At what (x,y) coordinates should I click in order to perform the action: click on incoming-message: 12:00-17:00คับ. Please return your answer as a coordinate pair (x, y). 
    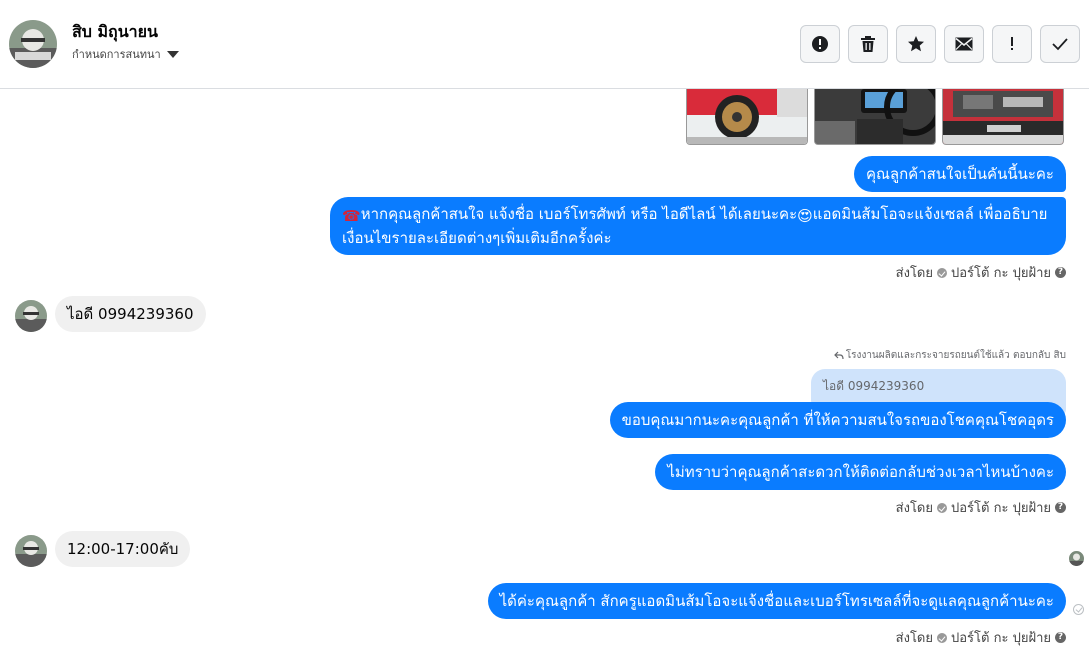
    Looking at the image, I should click on (123, 549).